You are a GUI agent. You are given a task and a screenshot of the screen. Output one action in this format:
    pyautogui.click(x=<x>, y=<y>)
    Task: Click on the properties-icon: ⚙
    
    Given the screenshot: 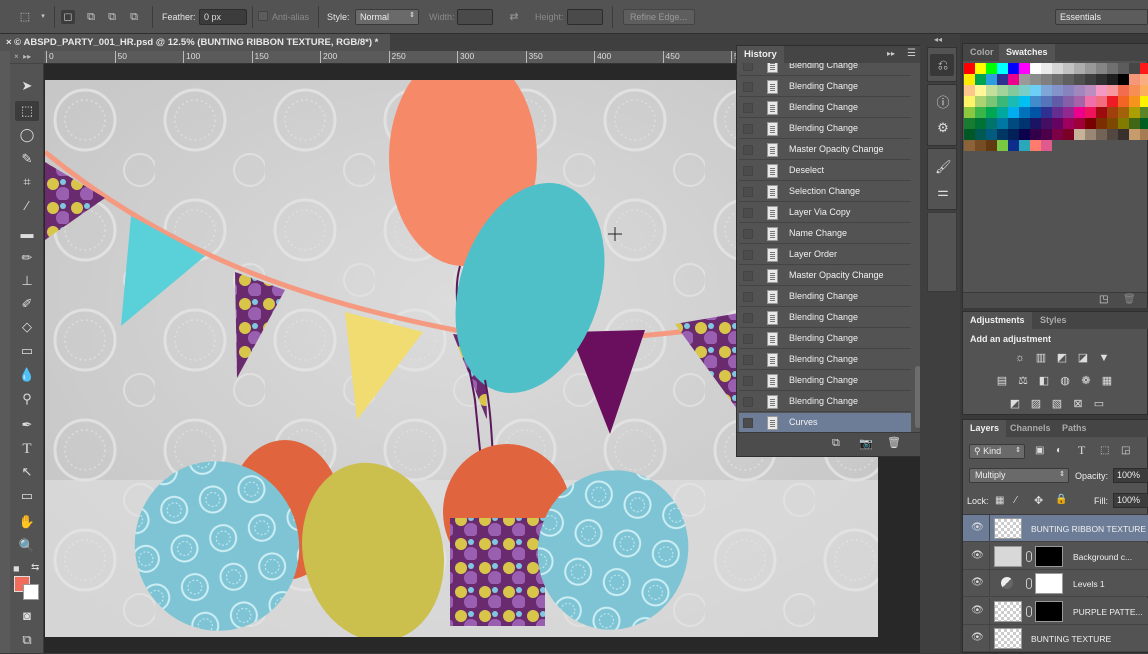 What is the action you would take?
    pyautogui.click(x=943, y=128)
    